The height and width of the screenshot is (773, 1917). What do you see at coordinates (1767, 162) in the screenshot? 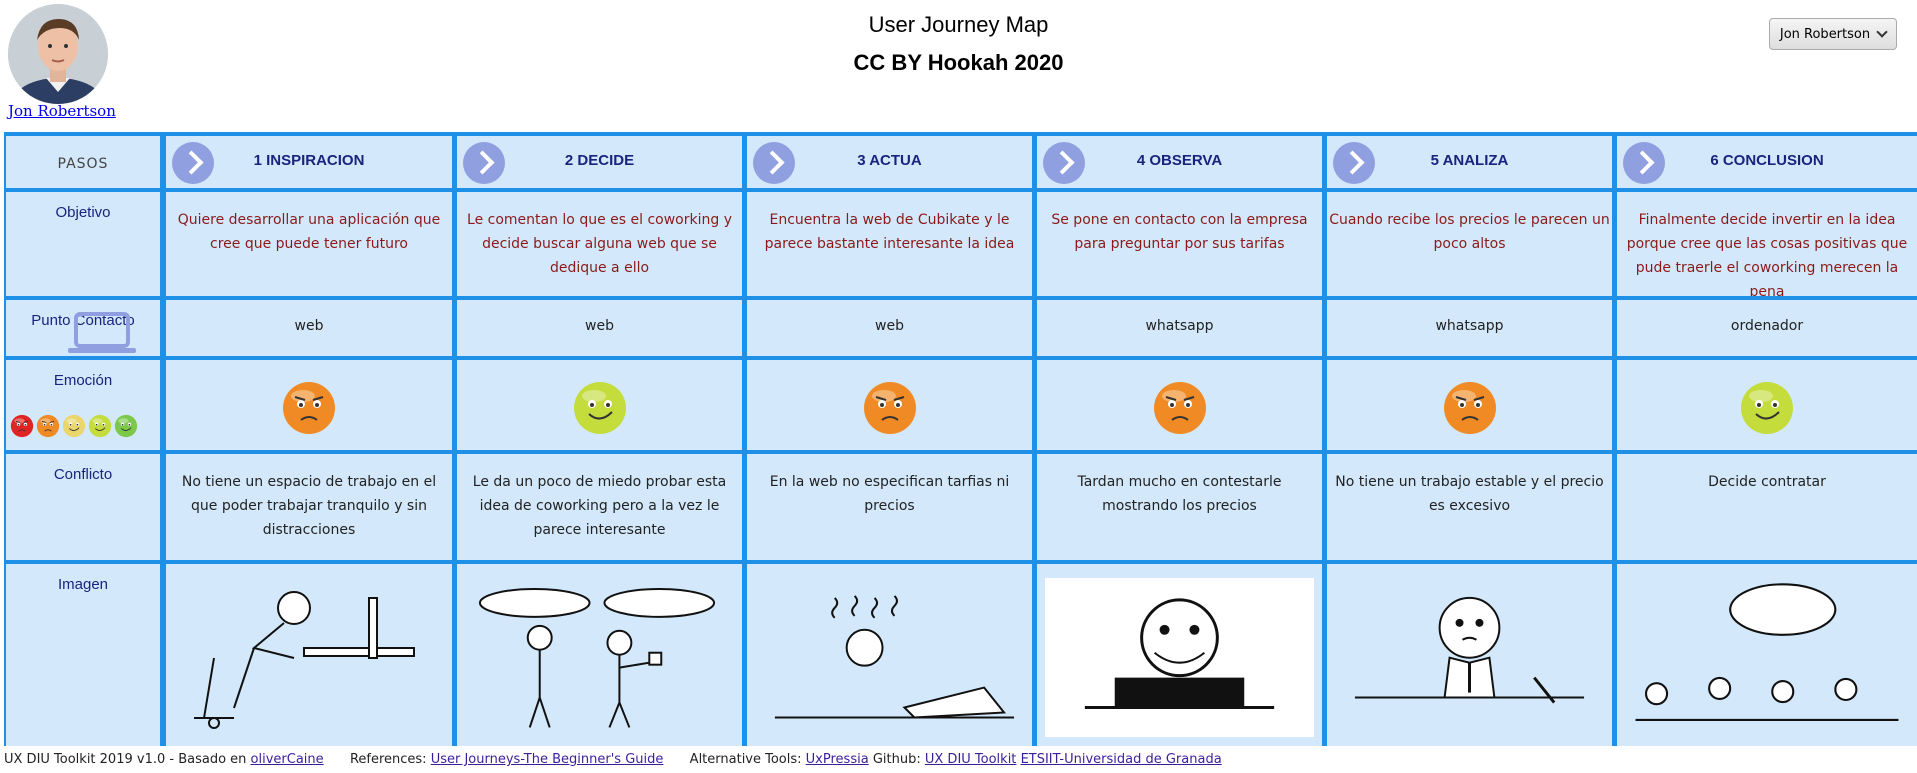
I see `step-header-6: 6 CONCLUSION` at bounding box center [1767, 162].